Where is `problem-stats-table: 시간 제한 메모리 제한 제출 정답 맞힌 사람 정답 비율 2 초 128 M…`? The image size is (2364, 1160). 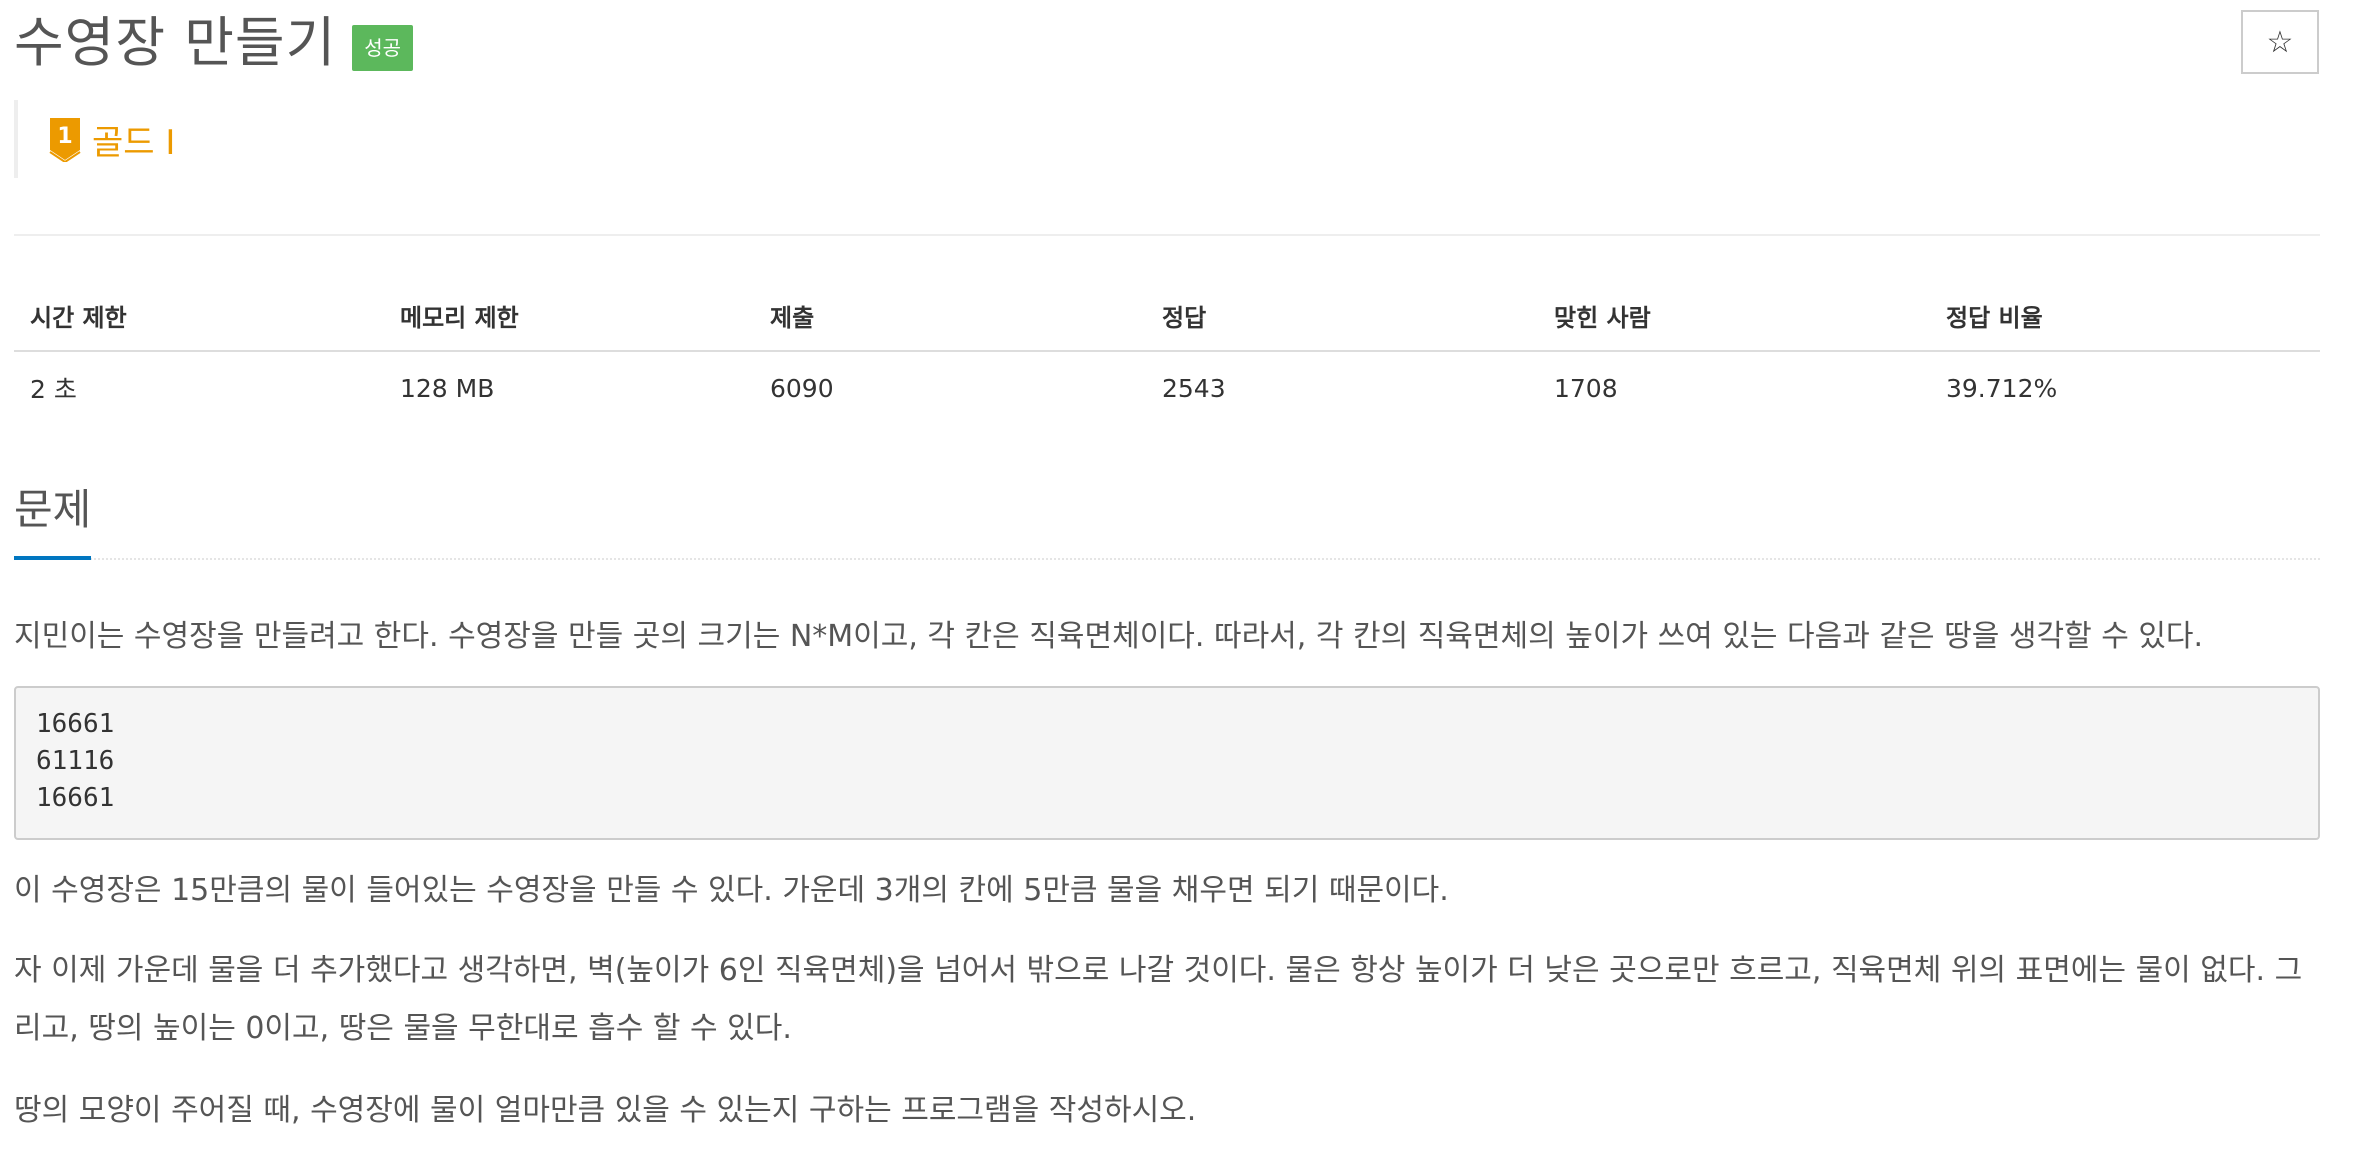 problem-stats-table: 시간 제한 메모리 제한 제출 정답 맞힌 사람 정답 비율 2 초 128 M… is located at coordinates (1167, 352).